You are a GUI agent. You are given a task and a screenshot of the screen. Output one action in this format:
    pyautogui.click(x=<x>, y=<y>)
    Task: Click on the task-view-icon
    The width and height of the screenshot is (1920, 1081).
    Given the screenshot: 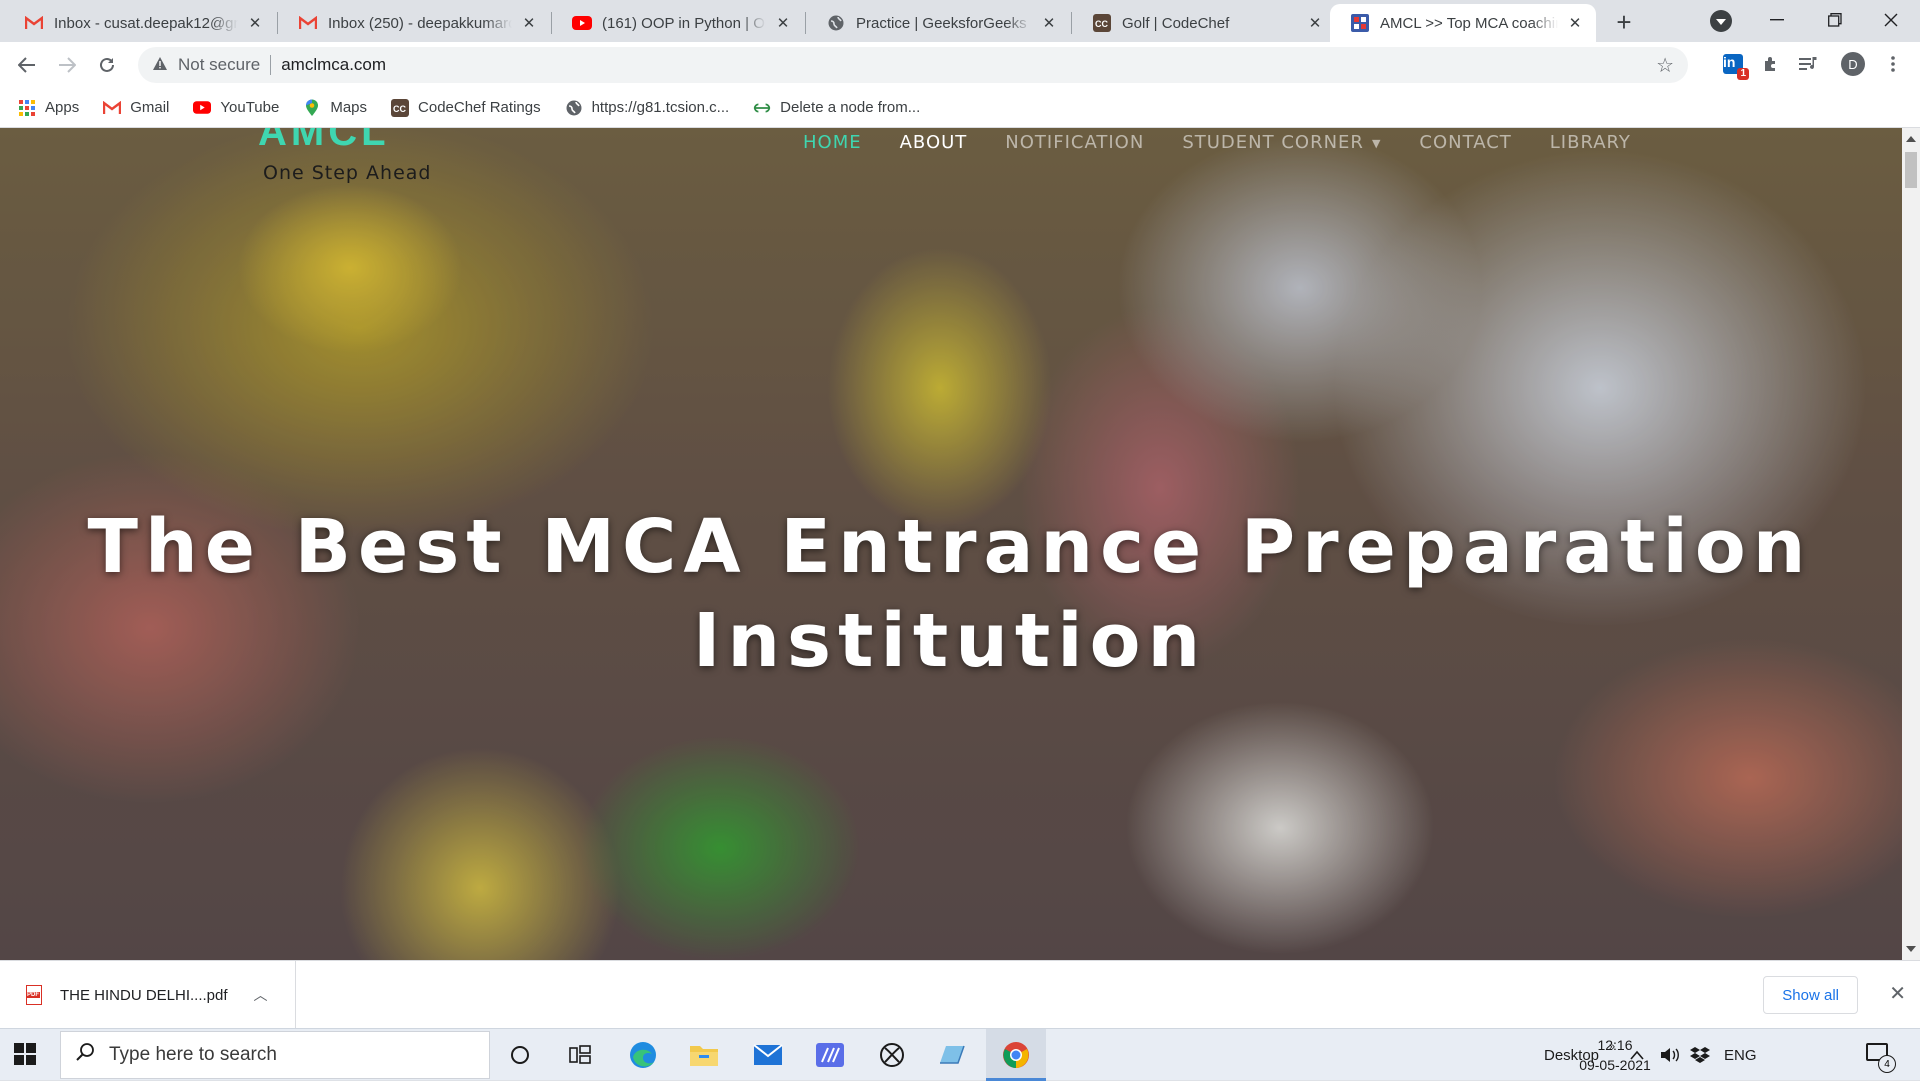 What is the action you would take?
    pyautogui.click(x=580, y=1055)
    